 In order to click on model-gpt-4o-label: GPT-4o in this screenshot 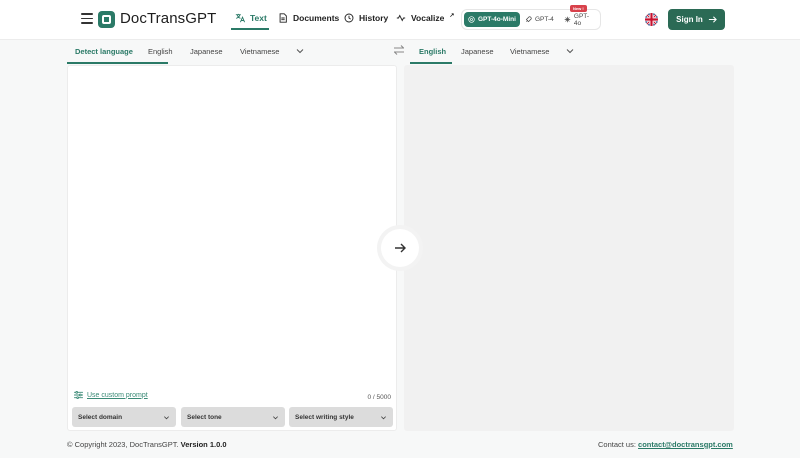, I will do `click(581, 19)`.